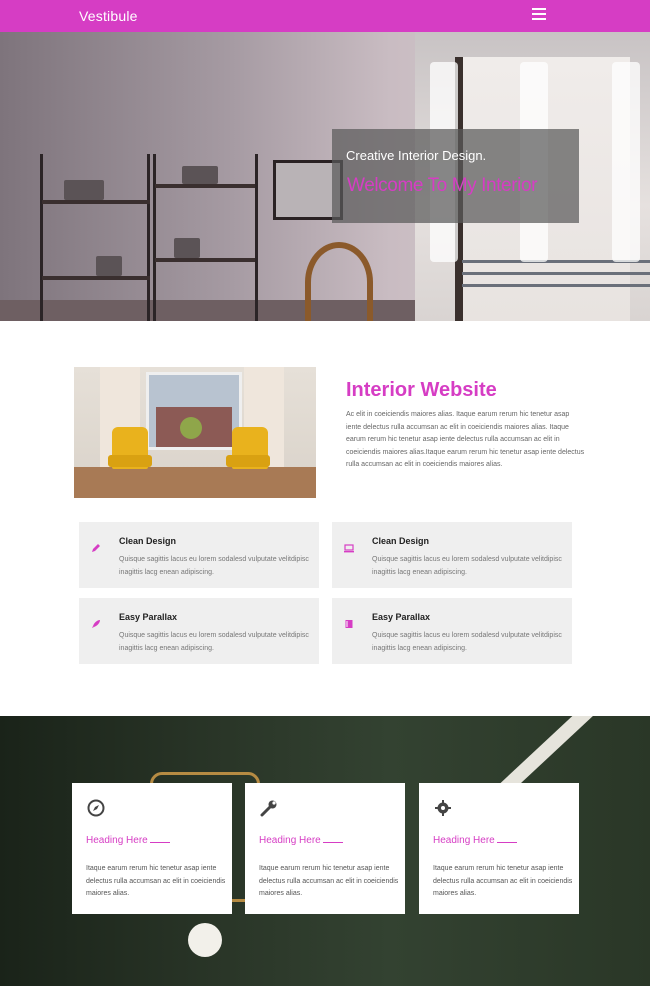 The height and width of the screenshot is (986, 650). I want to click on background-rosette, so click(205, 940).